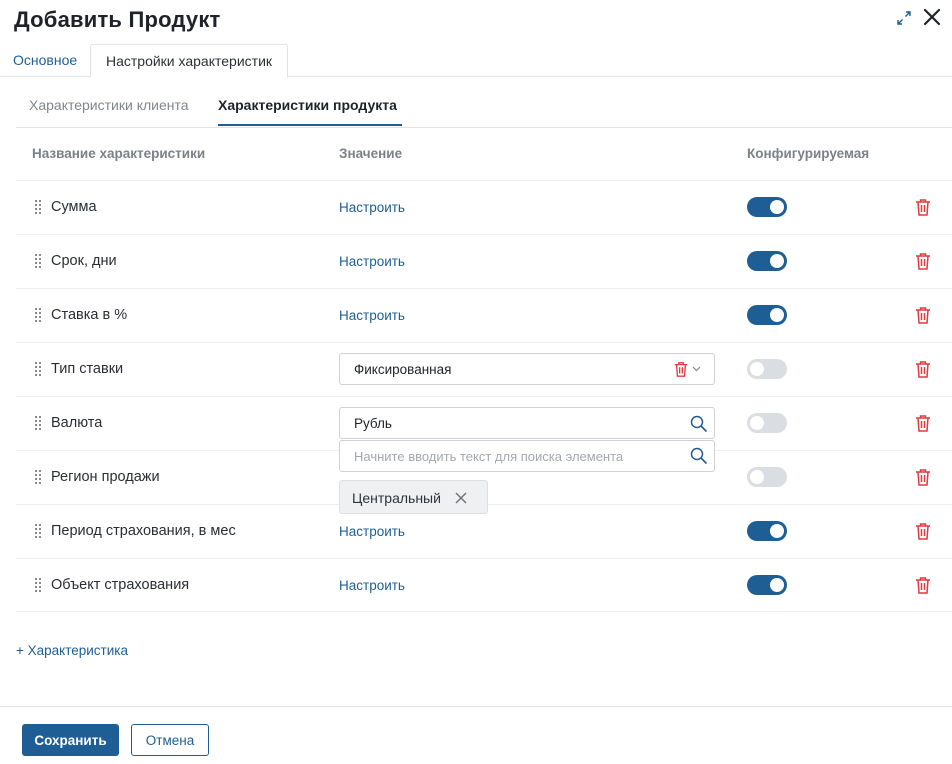 The image size is (952, 764). What do you see at coordinates (476, 22) in the screenshot?
I see `dialog-header: Добавить Продукт` at bounding box center [476, 22].